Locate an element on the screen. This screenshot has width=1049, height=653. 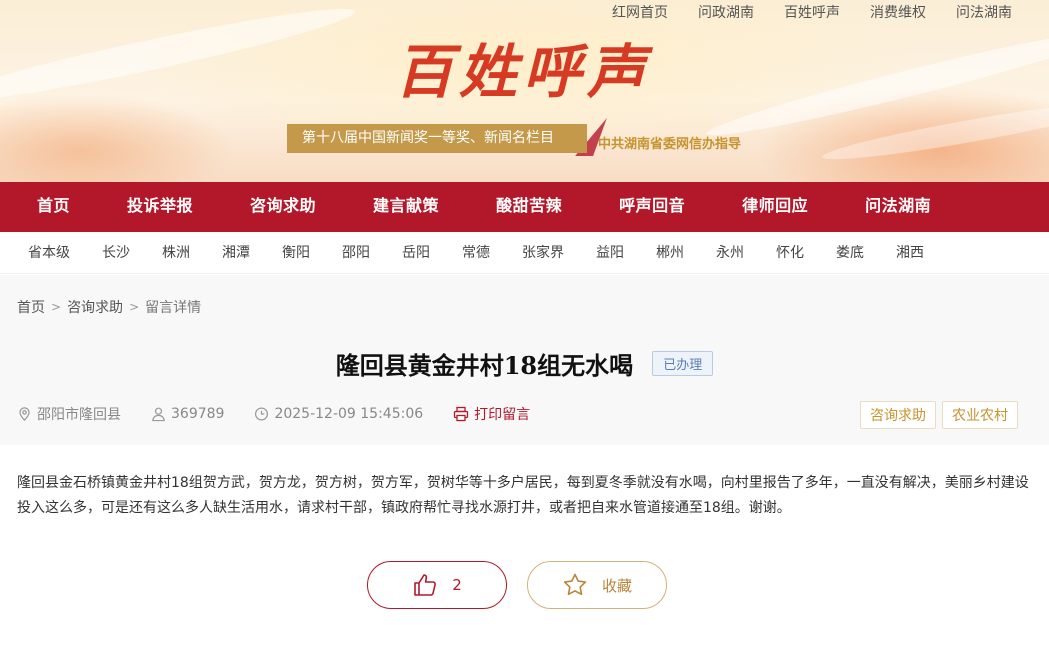
print-label: 打印留言 is located at coordinates (502, 415).